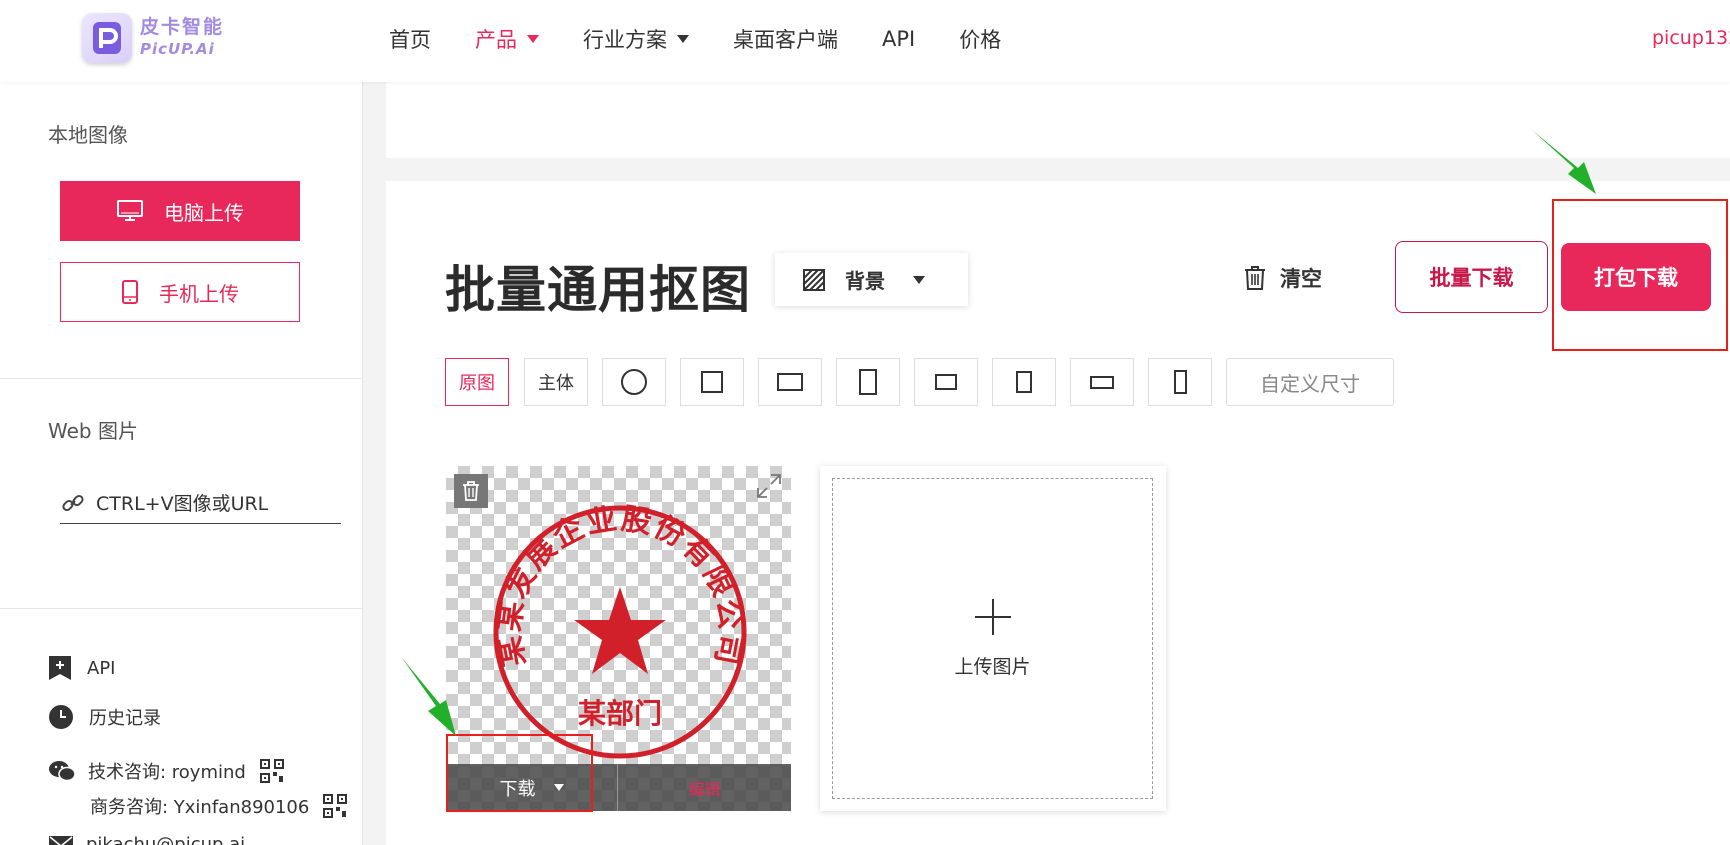  What do you see at coordinates (146, 839) in the screenshot?
I see `email-contact: pikachu@picup.ai` at bounding box center [146, 839].